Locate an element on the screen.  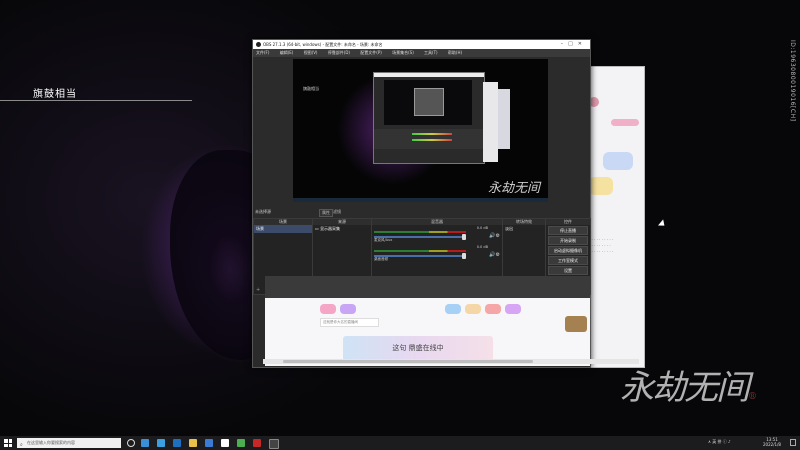
browser-icon is located at coordinates (177, 443).